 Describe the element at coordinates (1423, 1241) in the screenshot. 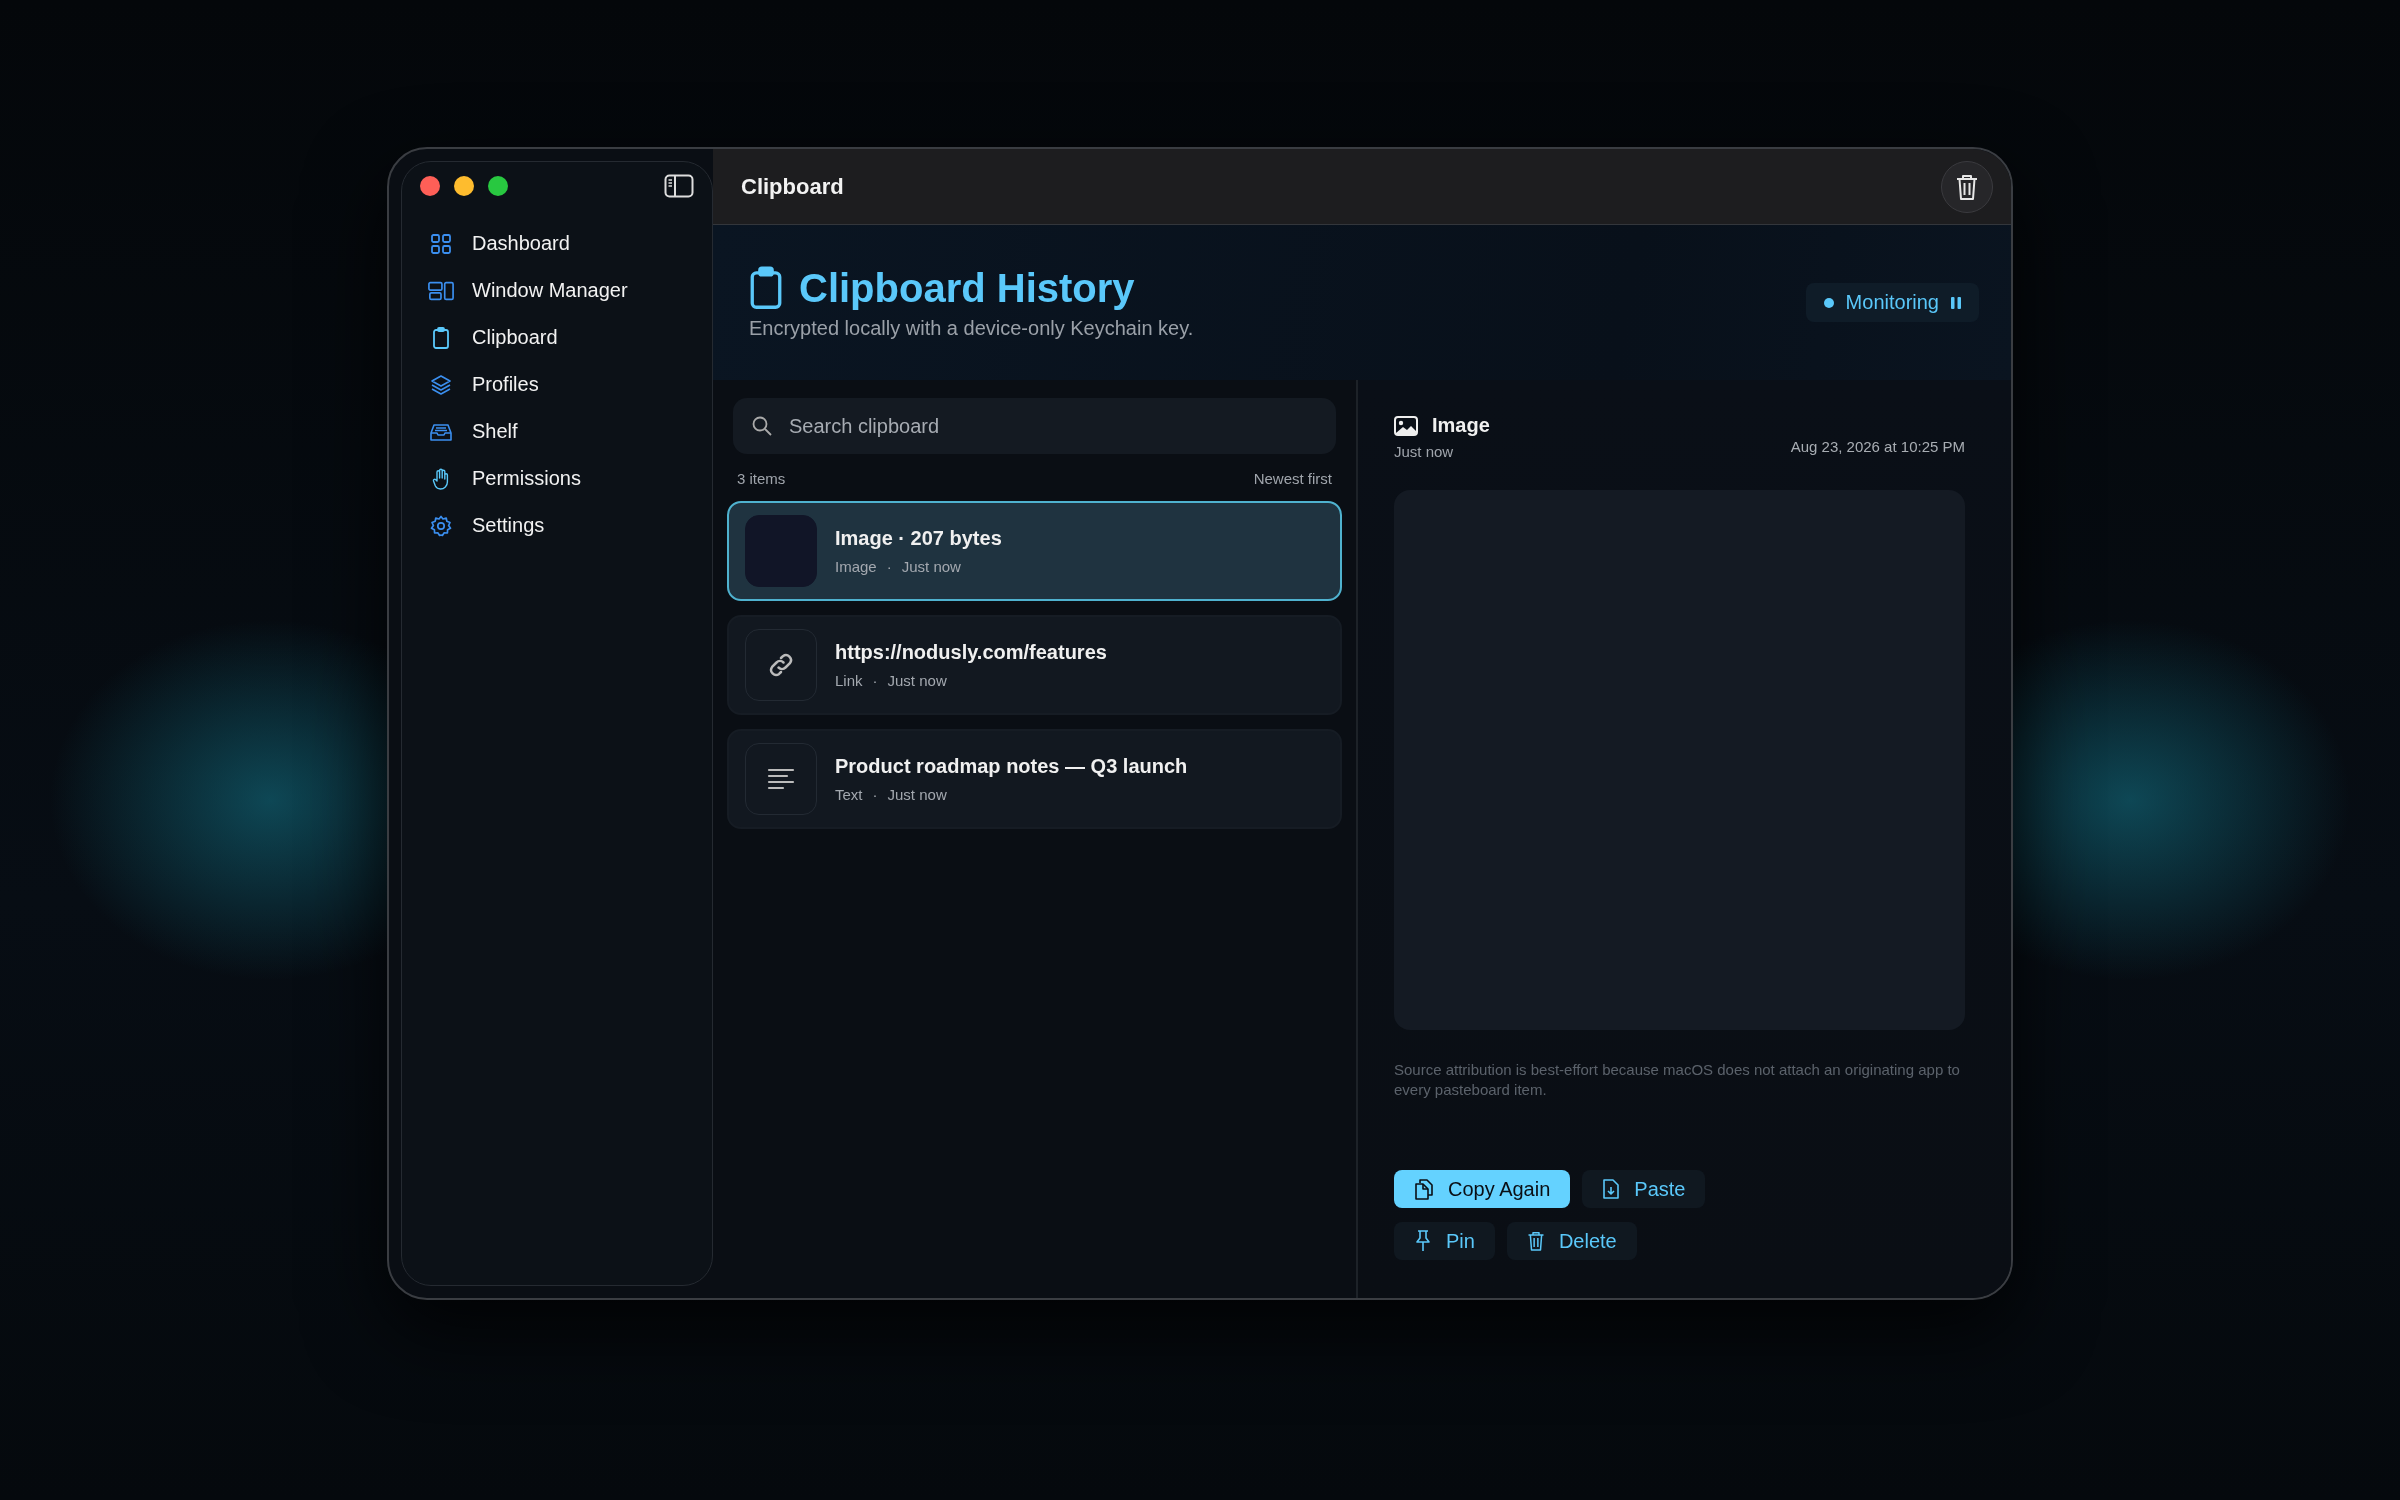

I see `pin-icon` at that location.